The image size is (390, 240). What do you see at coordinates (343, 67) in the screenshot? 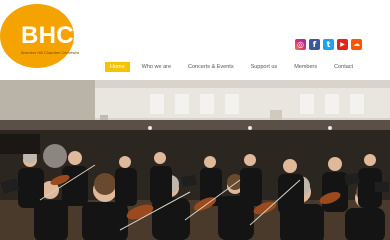
I see `nav-contact: Contact` at bounding box center [343, 67].